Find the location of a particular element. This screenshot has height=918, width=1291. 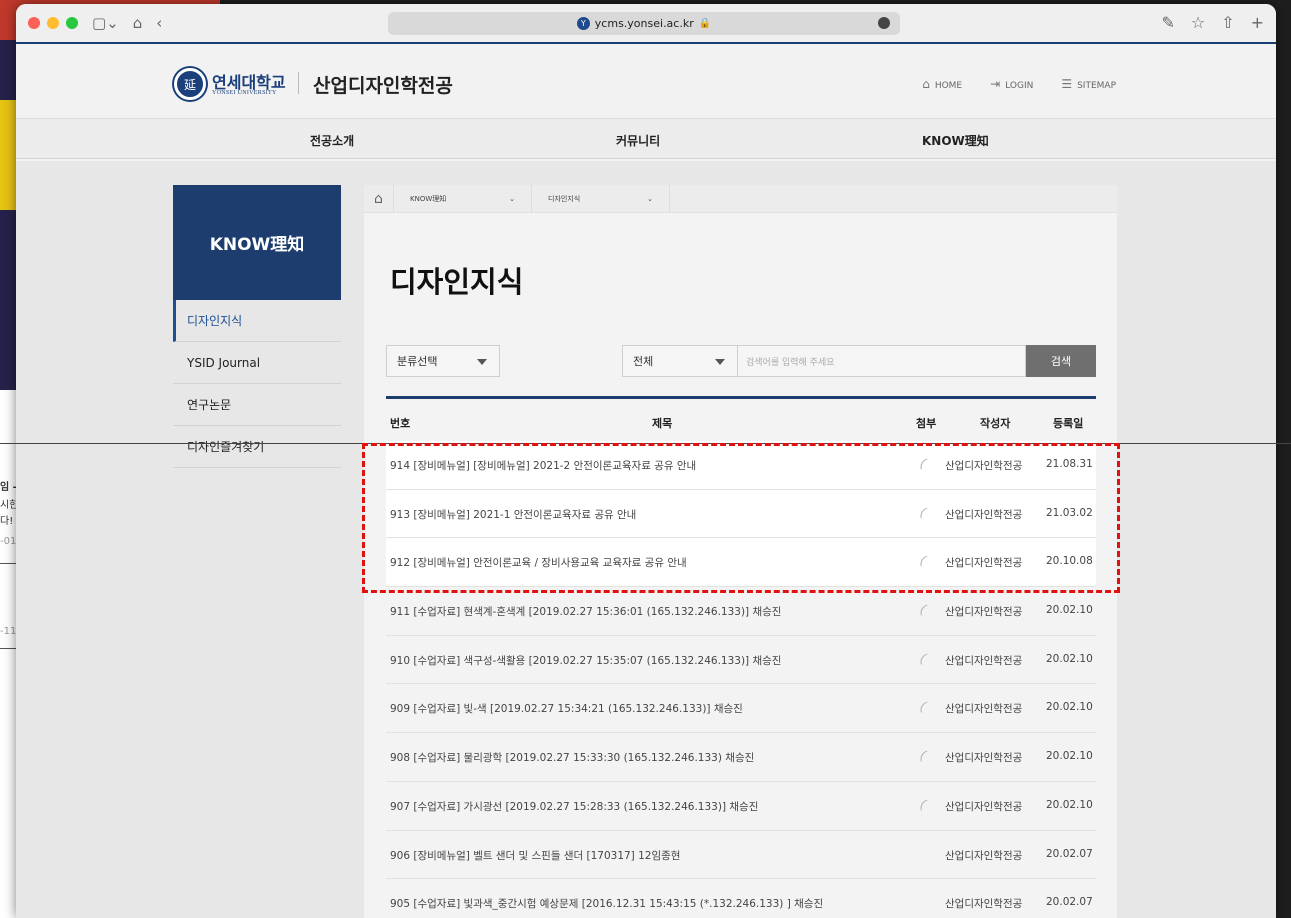

login-link: ⇥ LOGIN is located at coordinates (1011, 84).